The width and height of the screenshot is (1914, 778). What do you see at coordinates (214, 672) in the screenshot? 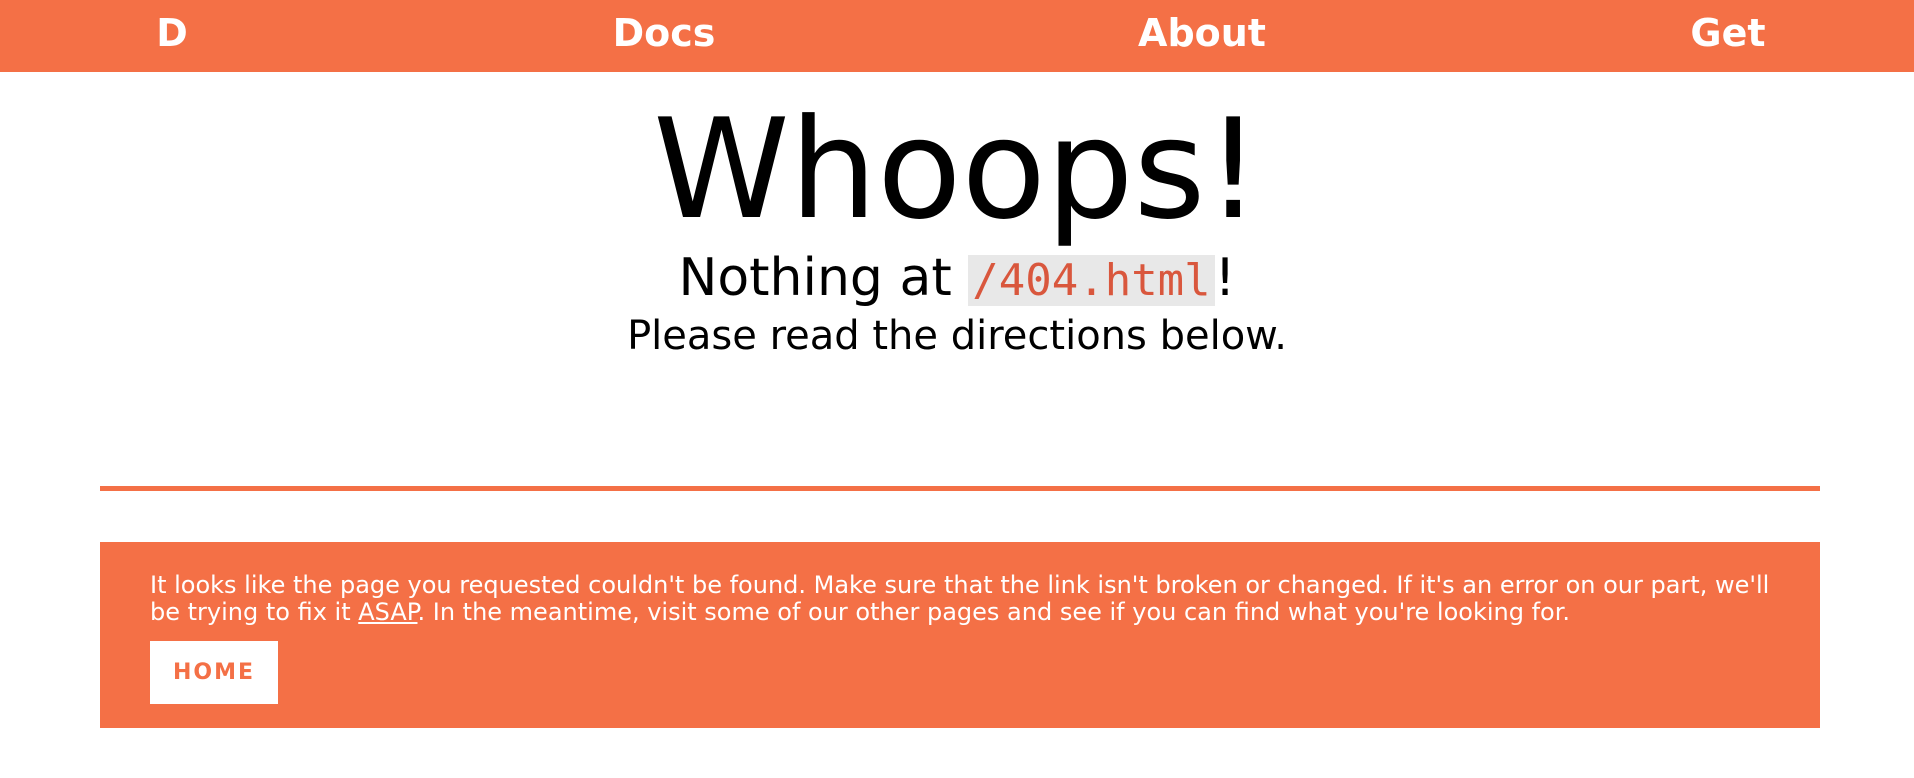
I see `home-button: HOME` at bounding box center [214, 672].